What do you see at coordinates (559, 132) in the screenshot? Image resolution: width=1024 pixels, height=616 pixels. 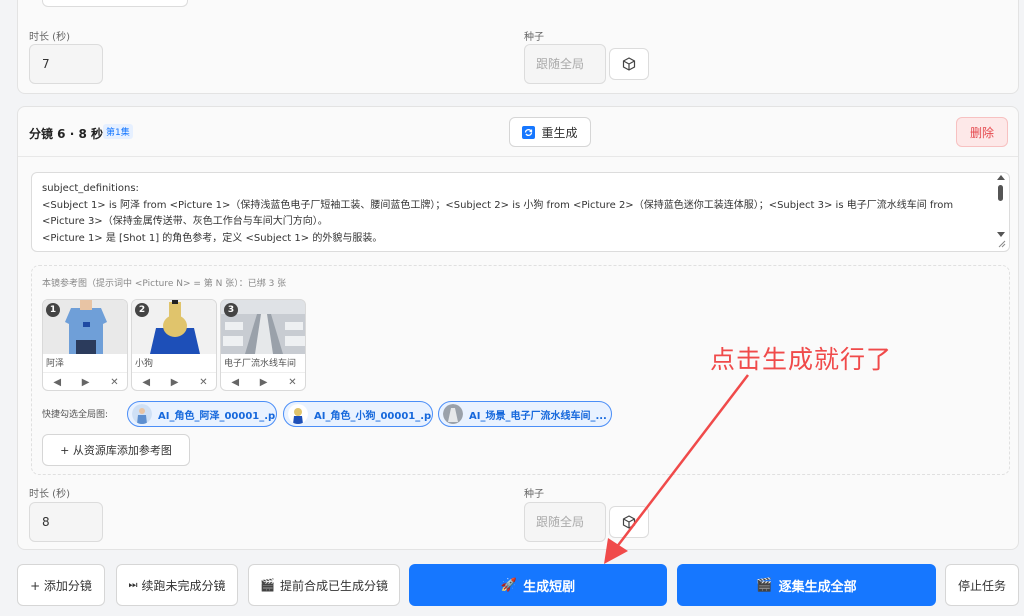 I see `regenerate-label: 重生成` at bounding box center [559, 132].